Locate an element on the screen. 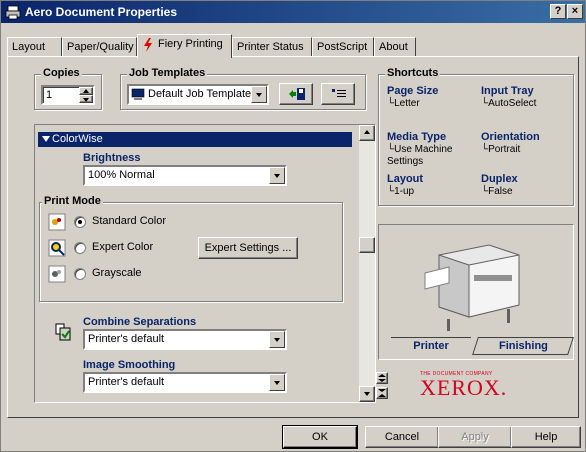 The image size is (586, 452). scroll-thumb is located at coordinates (367, 245).